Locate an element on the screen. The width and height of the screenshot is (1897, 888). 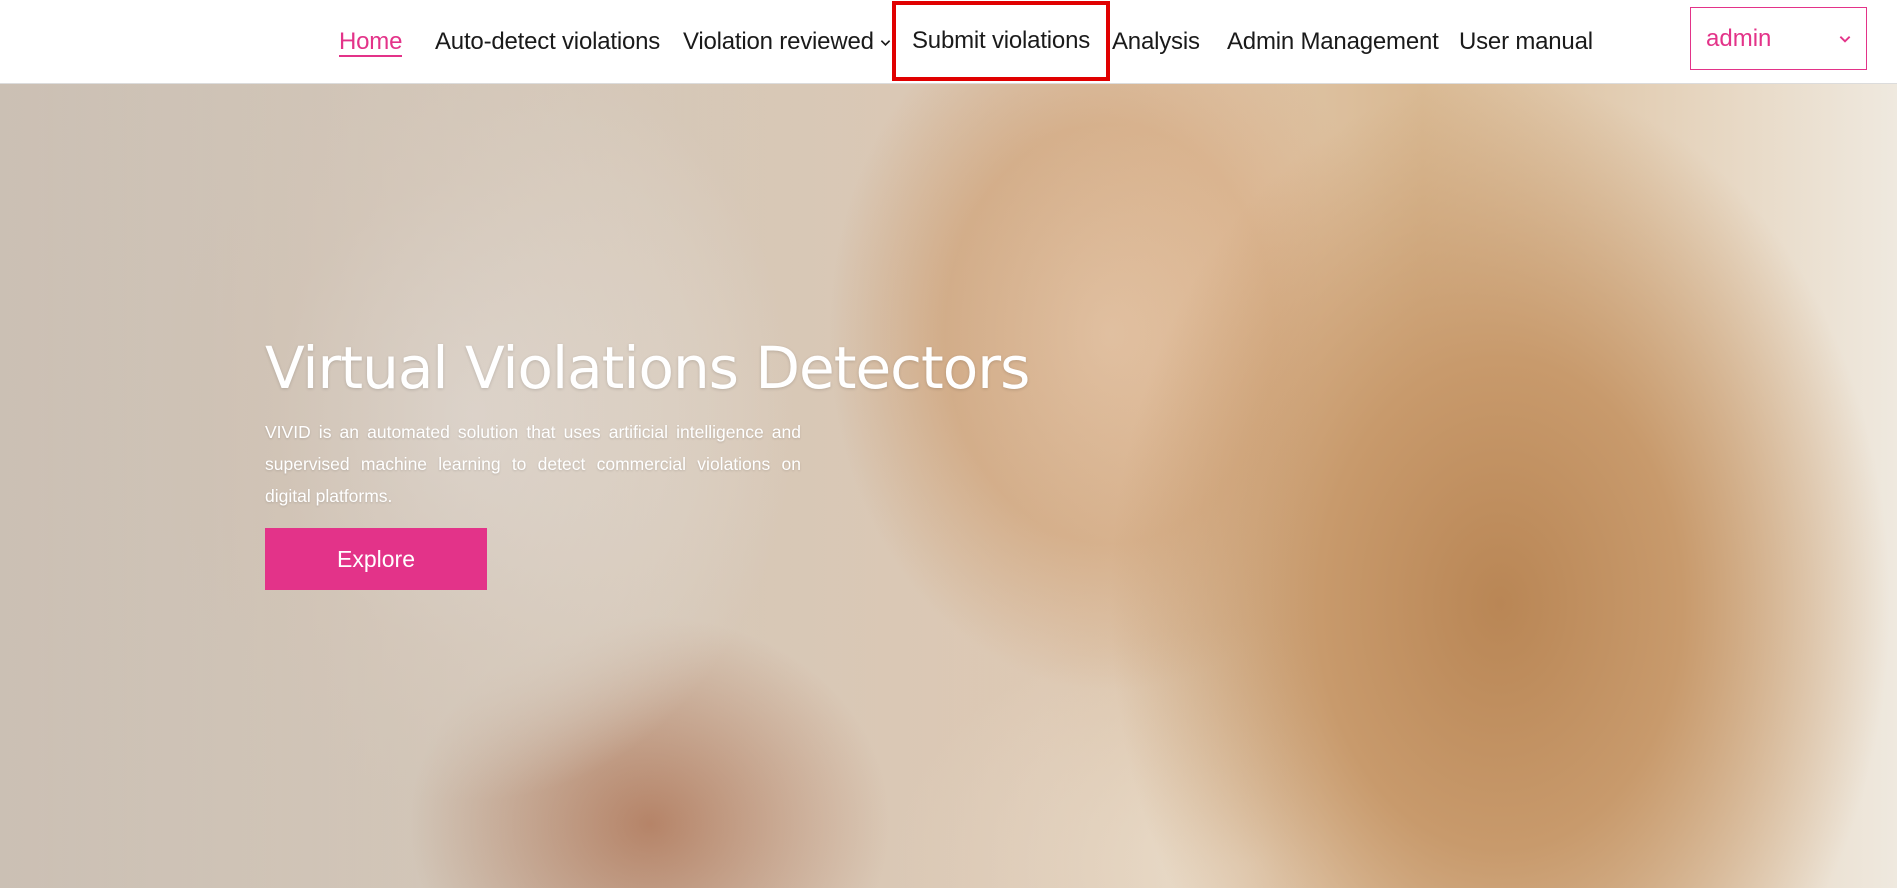
user-menu-value: admin is located at coordinates (1739, 38).